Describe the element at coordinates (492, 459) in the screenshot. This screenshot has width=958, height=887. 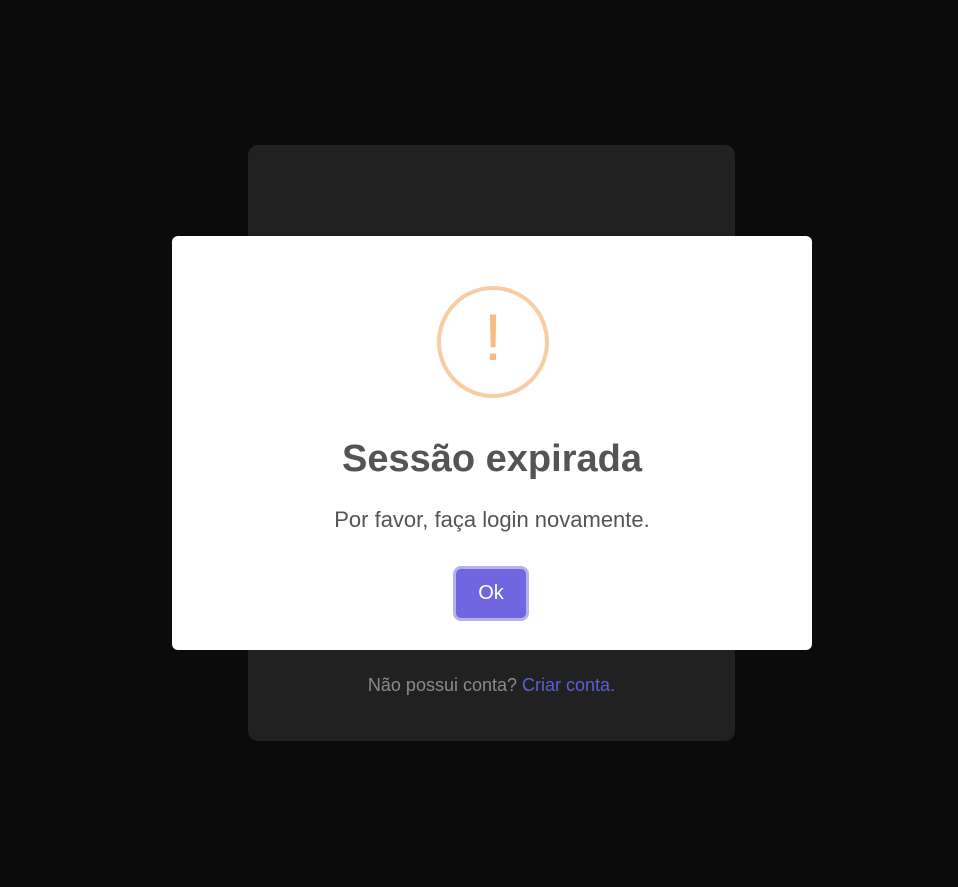
I see `dialog-title: Sessão expirada` at that location.